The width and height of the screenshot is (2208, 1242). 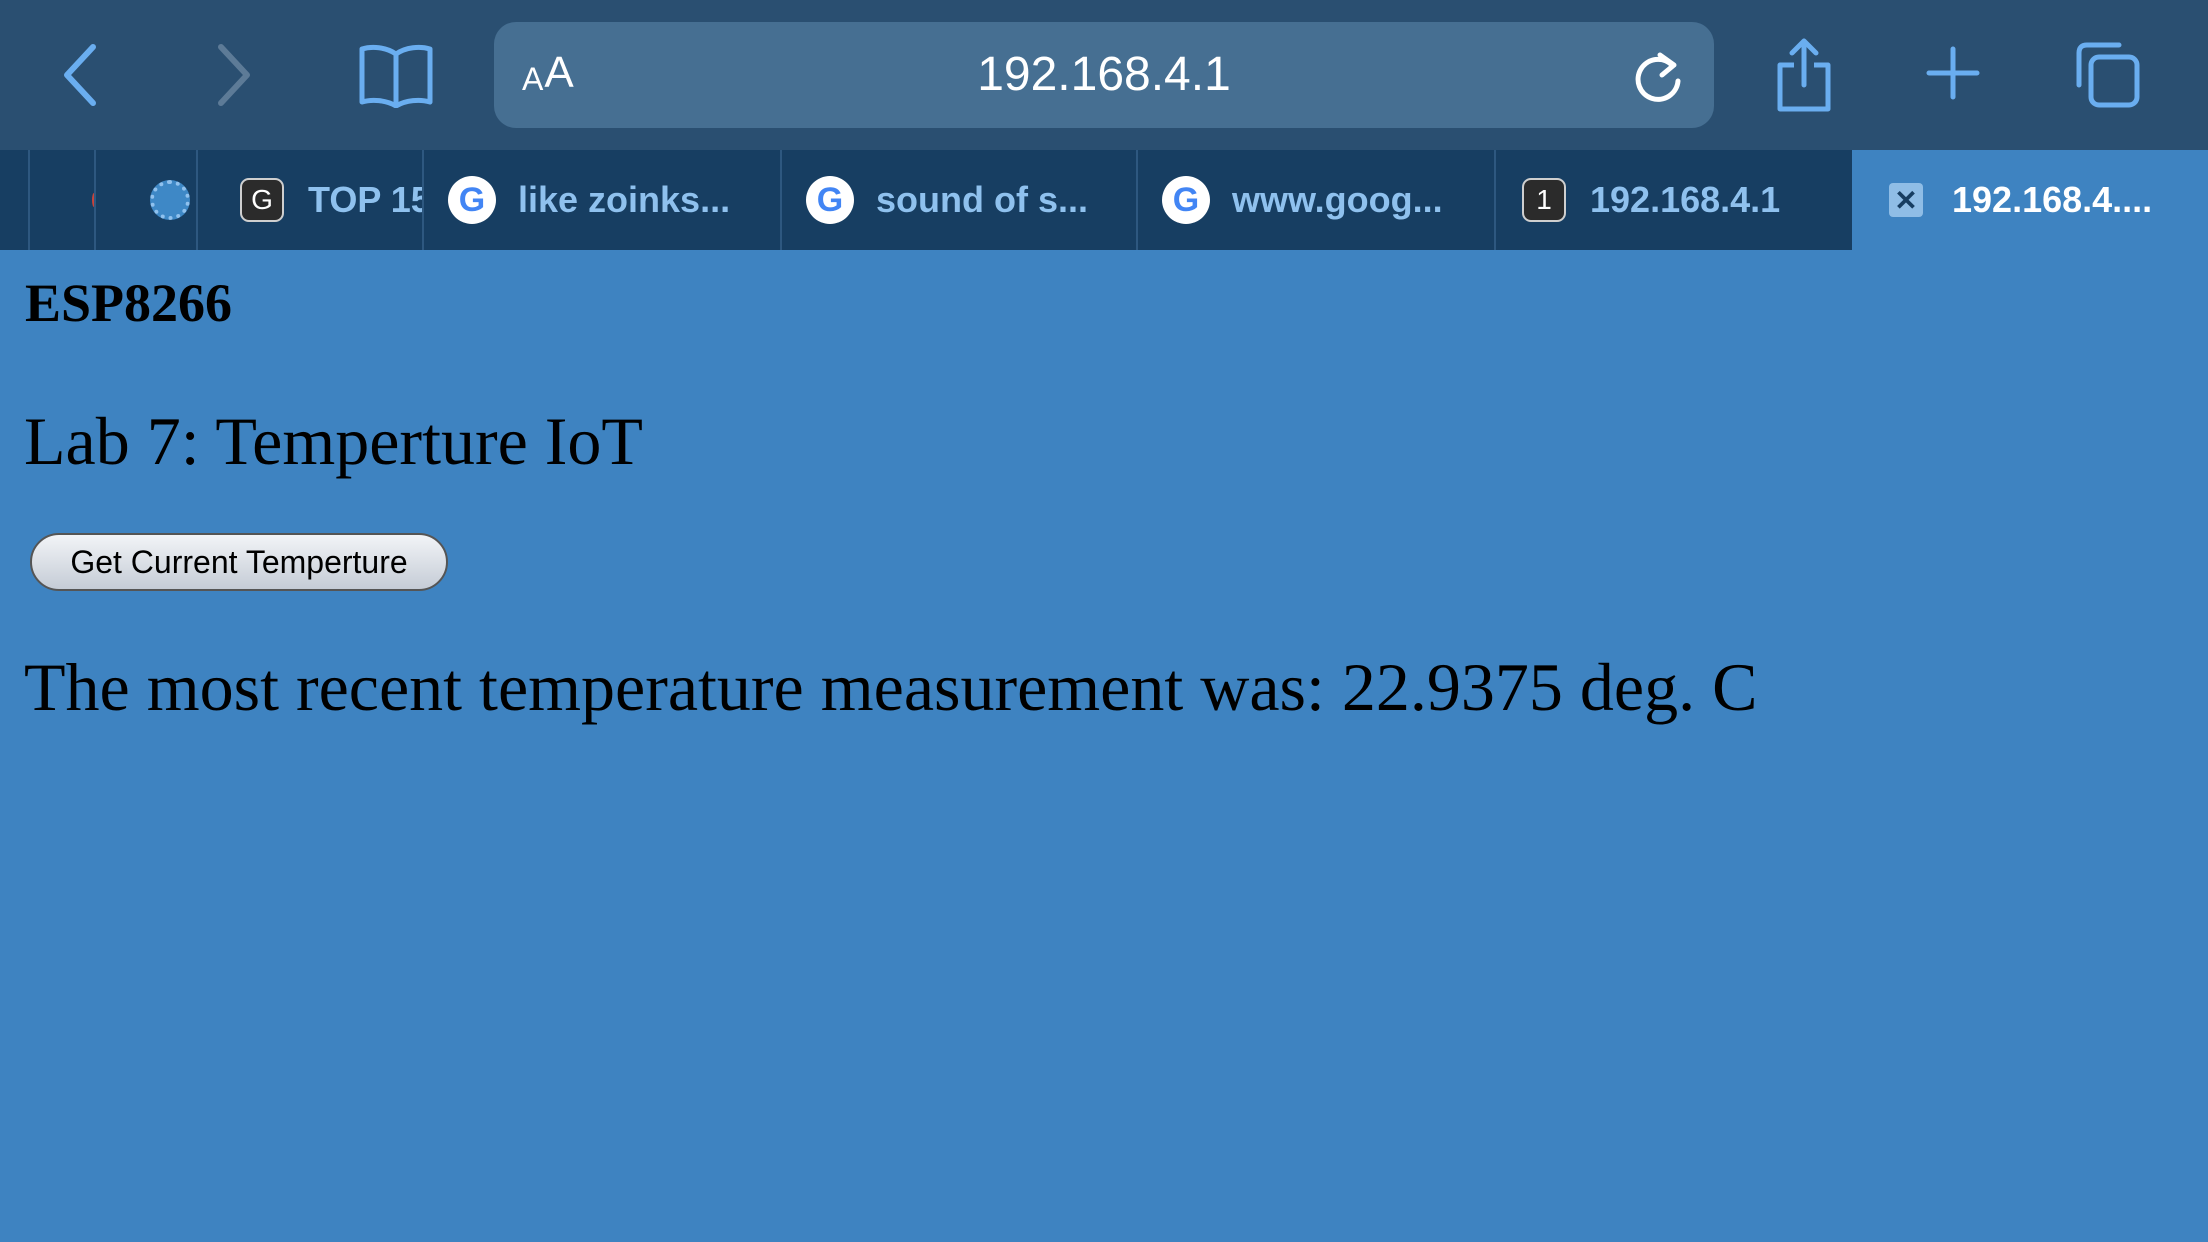 I want to click on new-tab-button, so click(x=1953, y=73).